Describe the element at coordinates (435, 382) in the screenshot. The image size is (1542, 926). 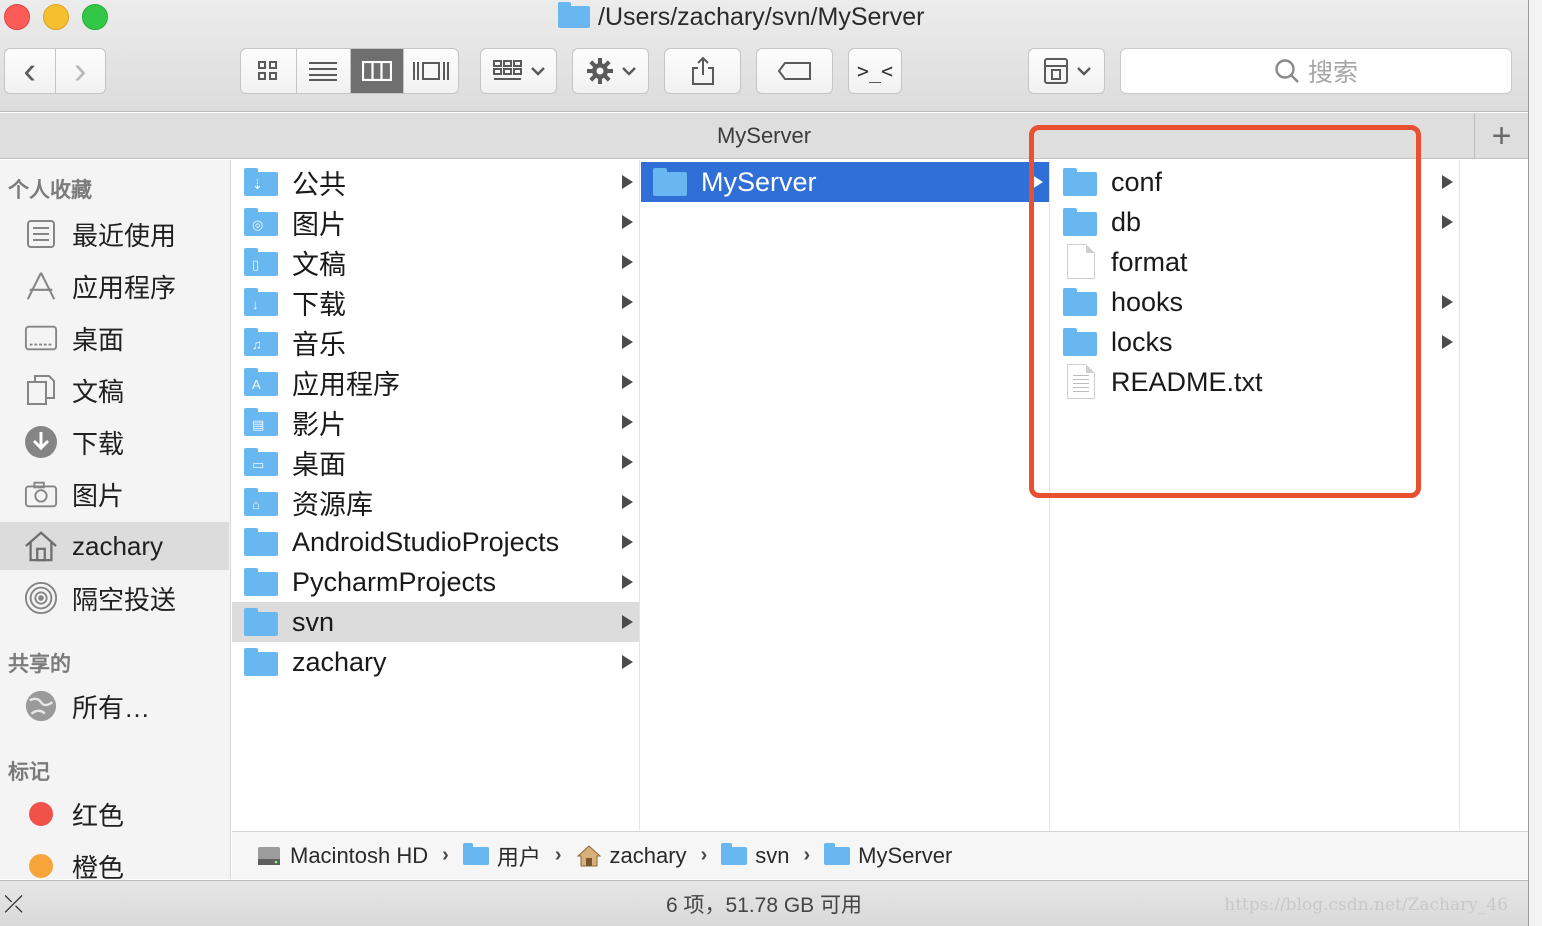
I see `file-row-applications: A 应用程序` at that location.